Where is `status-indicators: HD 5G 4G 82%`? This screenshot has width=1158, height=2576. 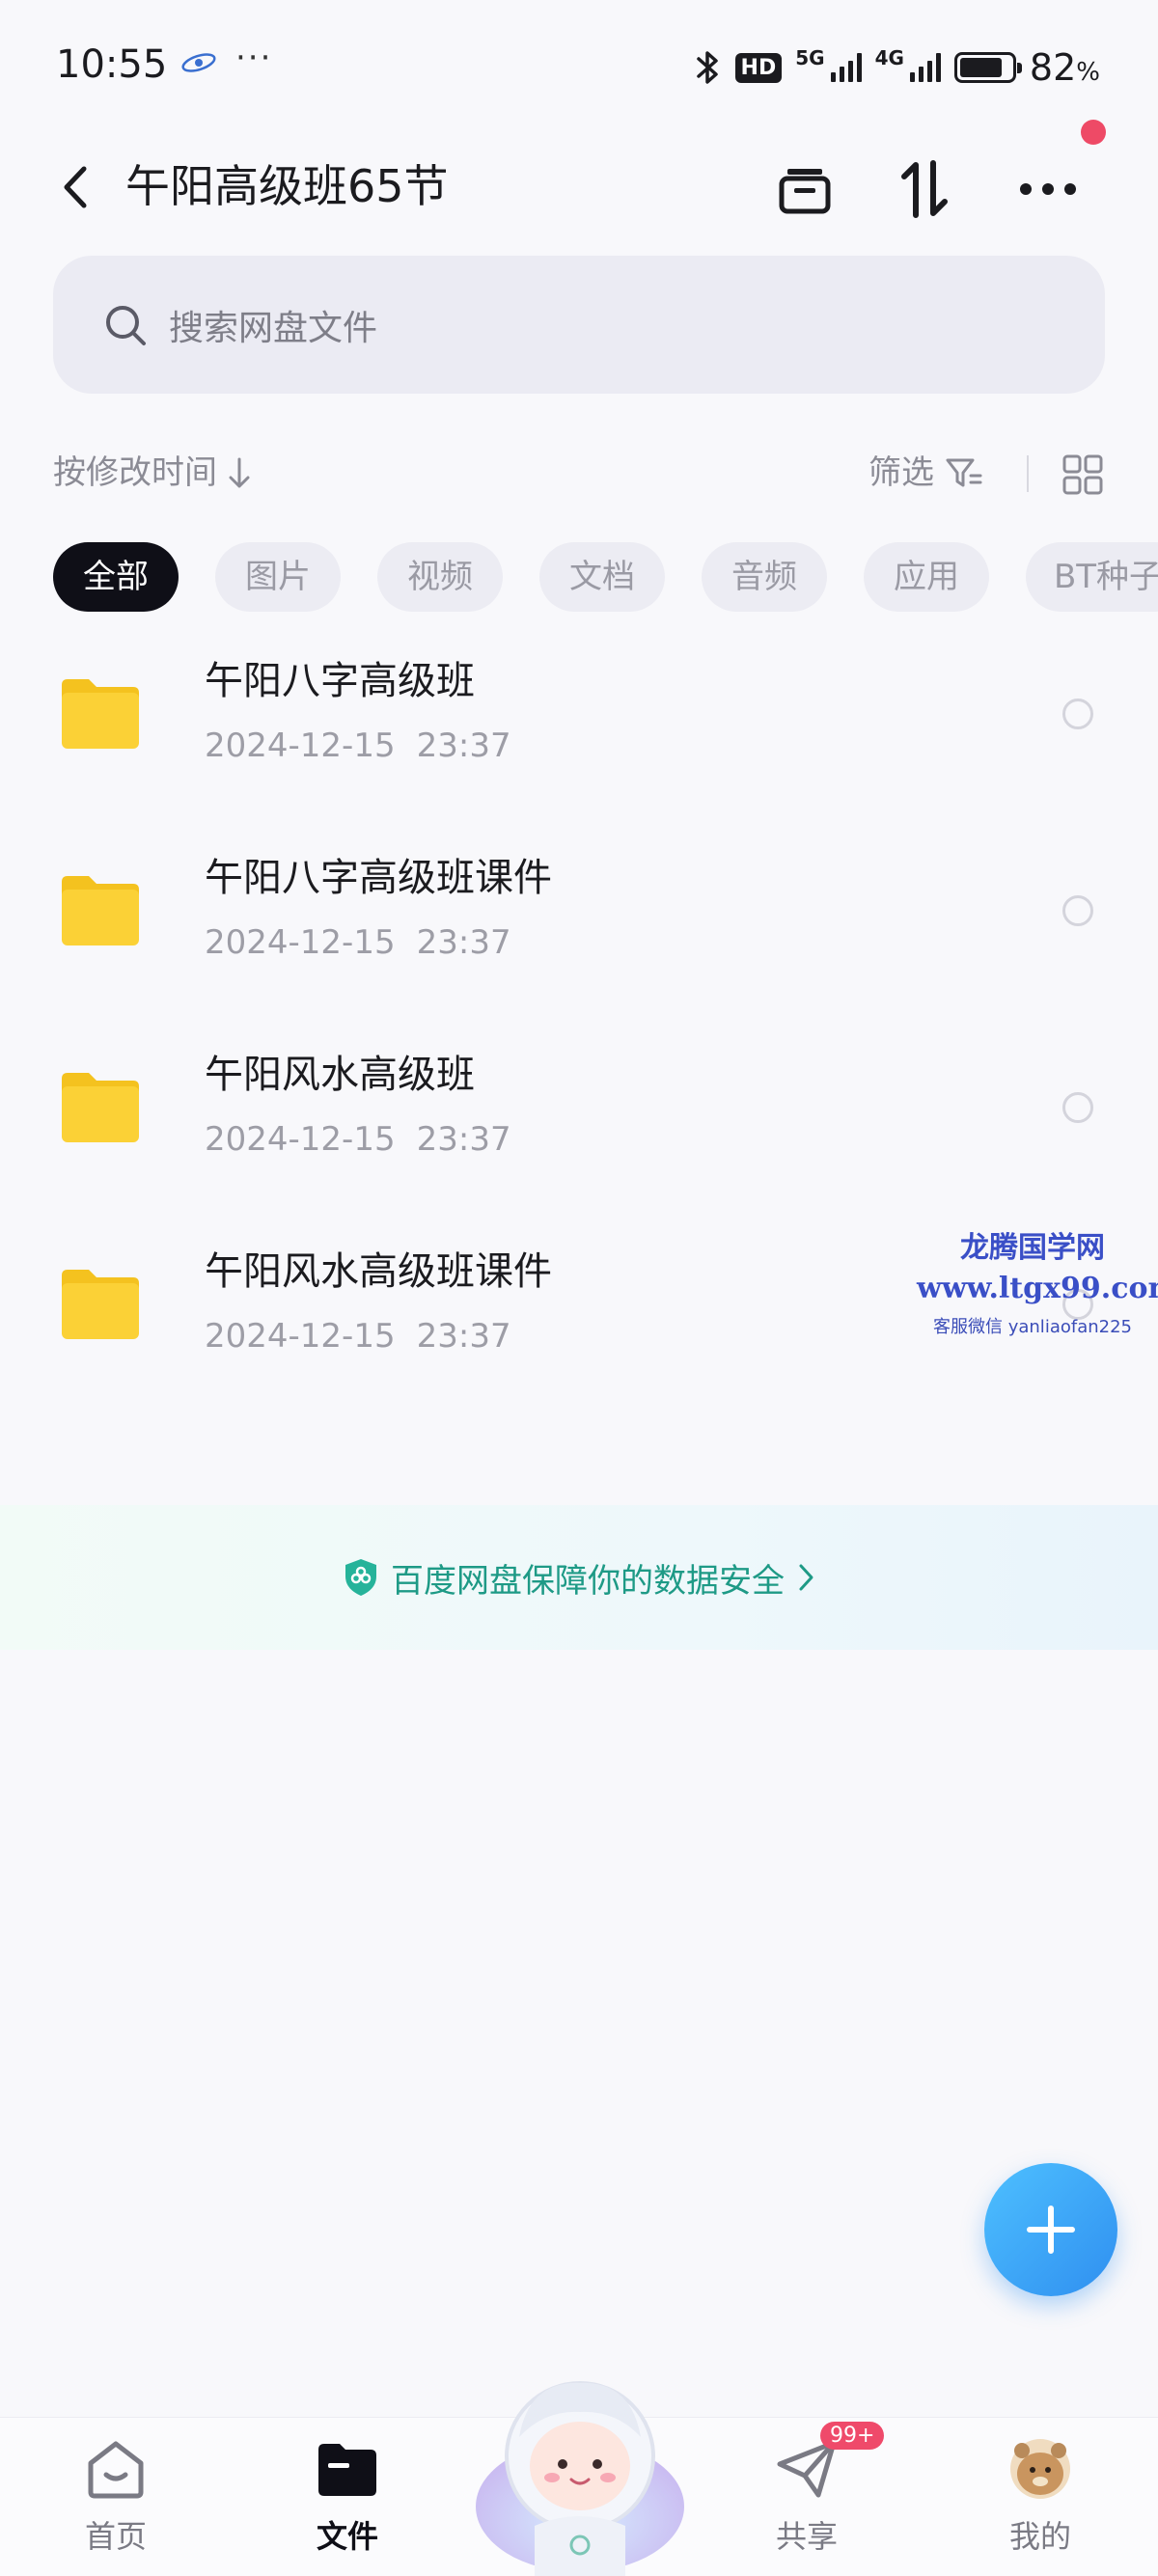
status-indicators: HD 5G 4G 82% is located at coordinates (896, 67).